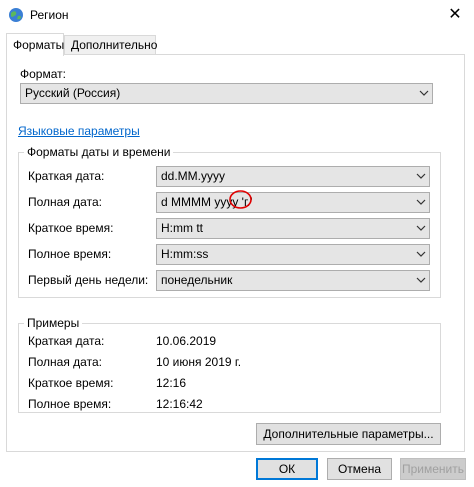  Describe the element at coordinates (185, 254) in the screenshot. I see `long-time-value: H:mm:ss` at that location.